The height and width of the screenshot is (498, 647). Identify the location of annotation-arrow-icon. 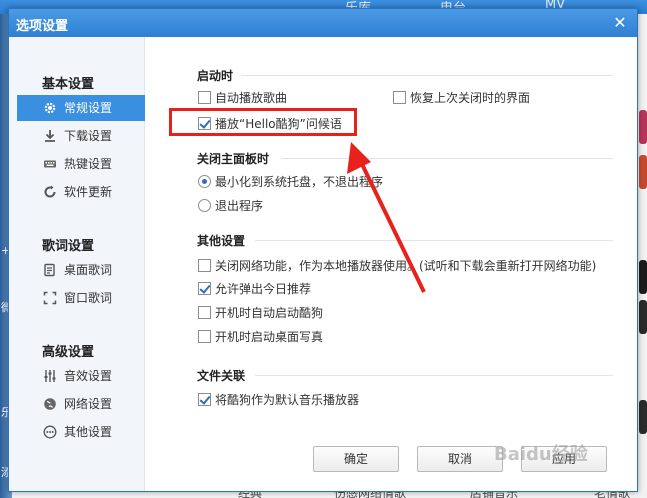
(386, 217).